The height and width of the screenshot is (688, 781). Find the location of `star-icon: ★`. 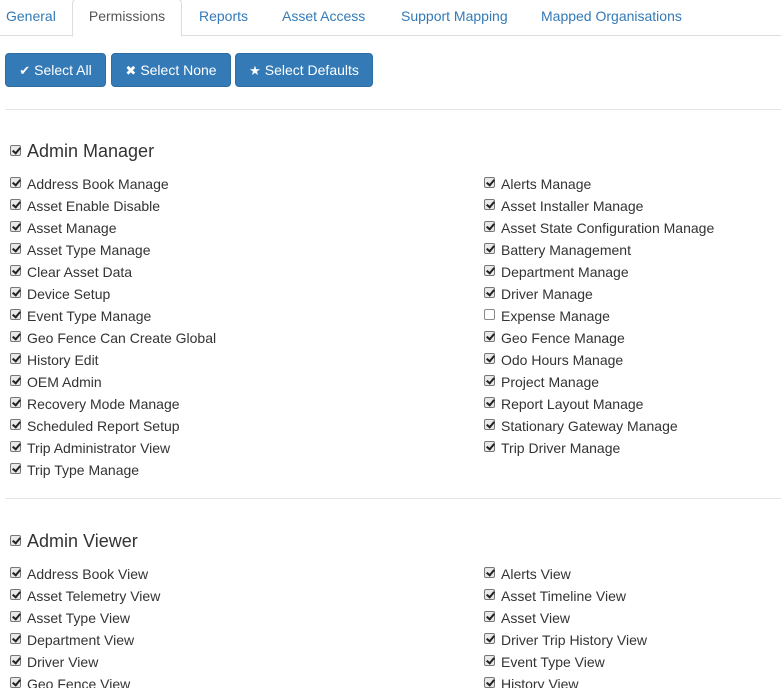

star-icon: ★ is located at coordinates (255, 71).